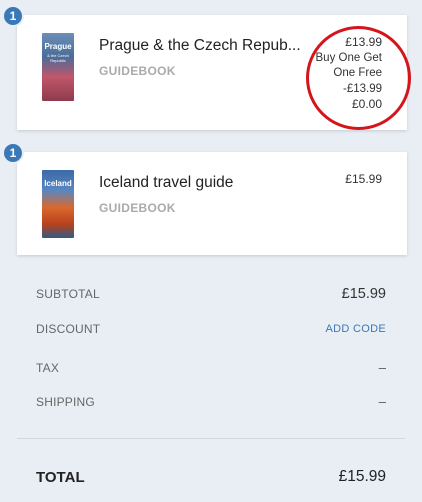 The image size is (422, 502). Describe the element at coordinates (382, 367) in the screenshot. I see `tax-value: –` at that location.